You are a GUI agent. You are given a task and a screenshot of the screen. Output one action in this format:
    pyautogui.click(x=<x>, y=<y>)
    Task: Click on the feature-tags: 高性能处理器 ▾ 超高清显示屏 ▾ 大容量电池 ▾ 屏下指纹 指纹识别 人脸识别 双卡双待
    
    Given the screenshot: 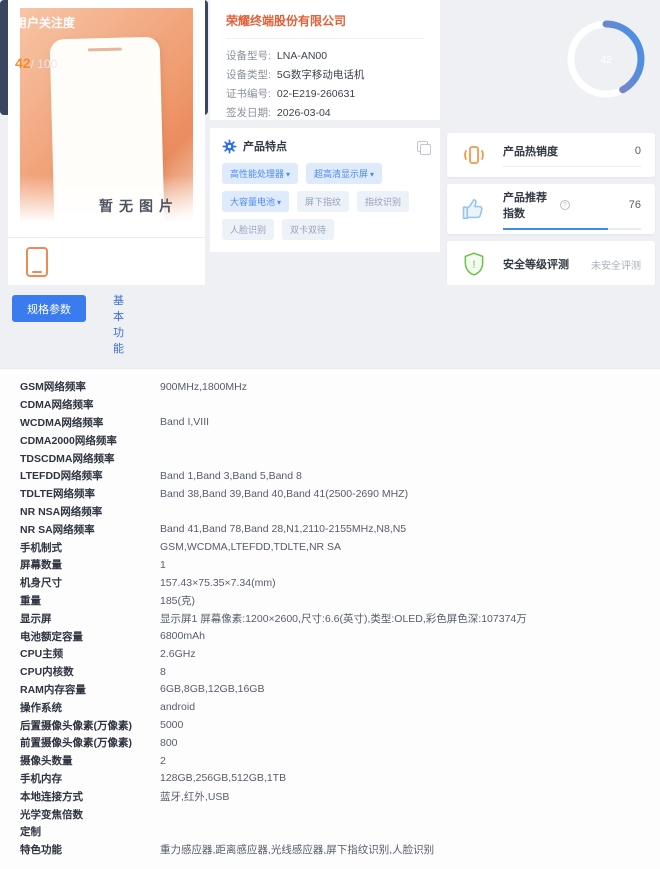 What is the action you would take?
    pyautogui.click(x=325, y=201)
    